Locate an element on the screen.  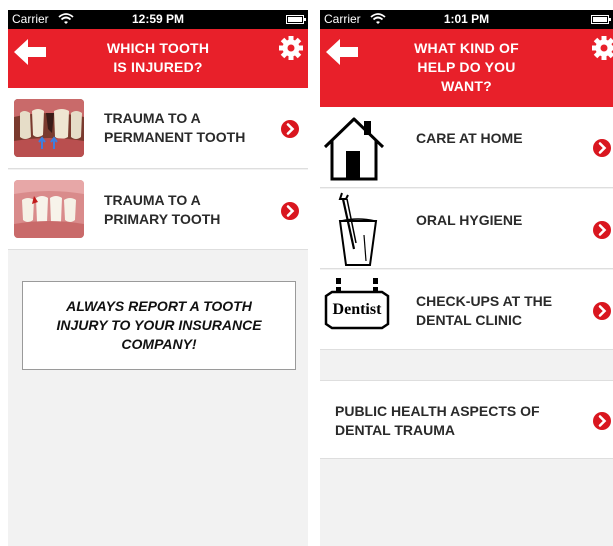
status-time: 1:01 PM is located at coordinates (466, 19).